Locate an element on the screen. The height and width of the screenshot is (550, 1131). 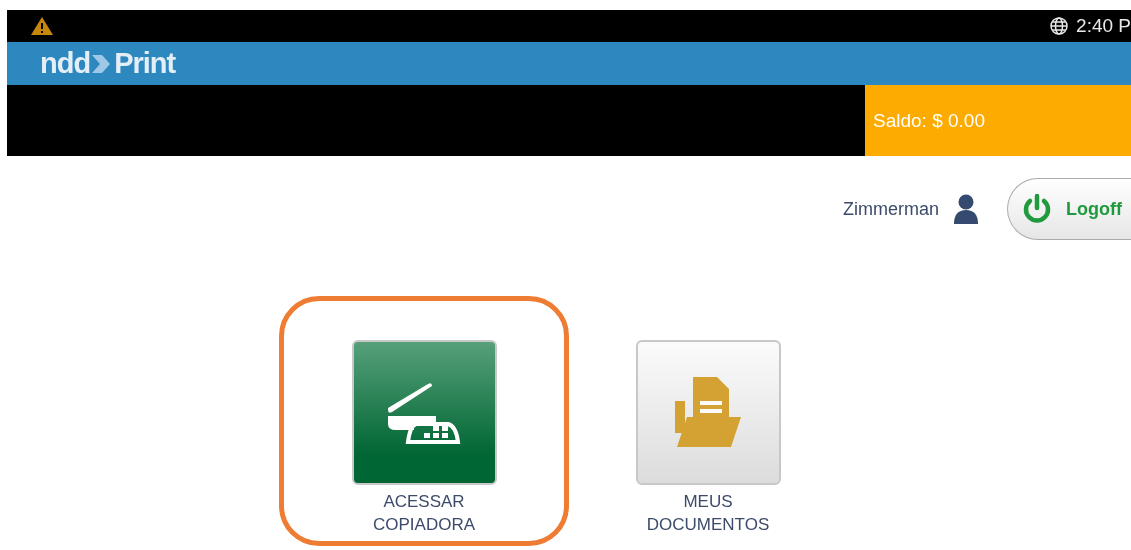
globe-icon is located at coordinates (1059, 26).